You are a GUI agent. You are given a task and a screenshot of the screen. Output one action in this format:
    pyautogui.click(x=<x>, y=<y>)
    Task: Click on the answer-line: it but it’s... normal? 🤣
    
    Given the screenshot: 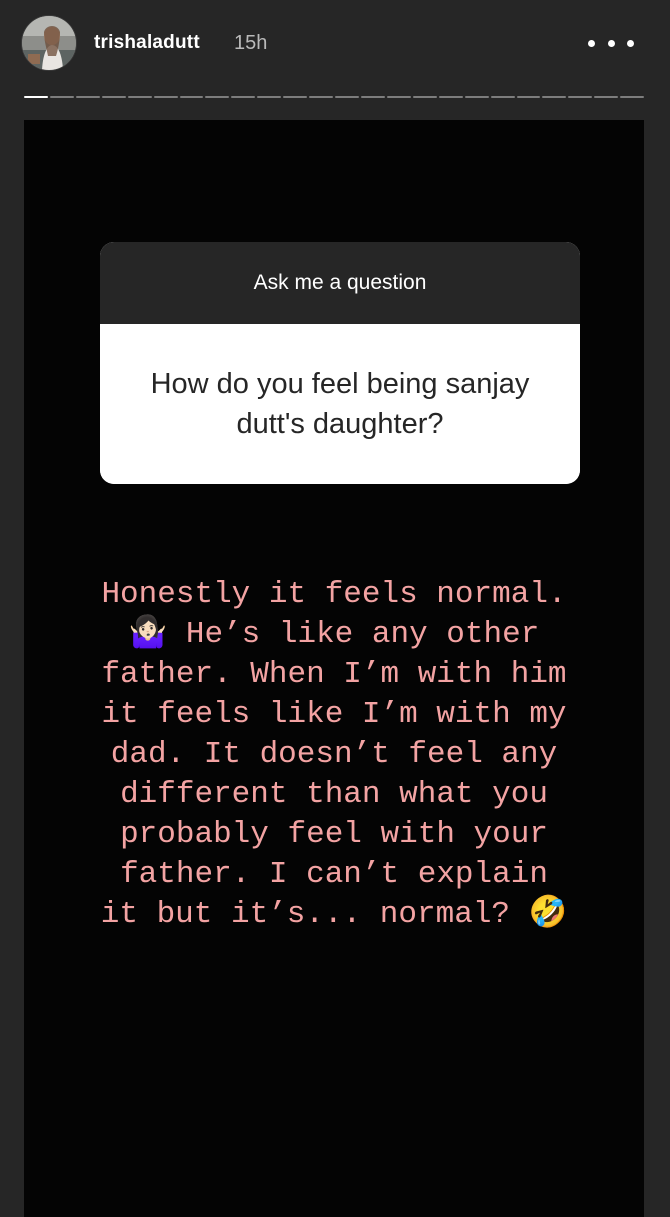 What is the action you would take?
    pyautogui.click(x=334, y=914)
    